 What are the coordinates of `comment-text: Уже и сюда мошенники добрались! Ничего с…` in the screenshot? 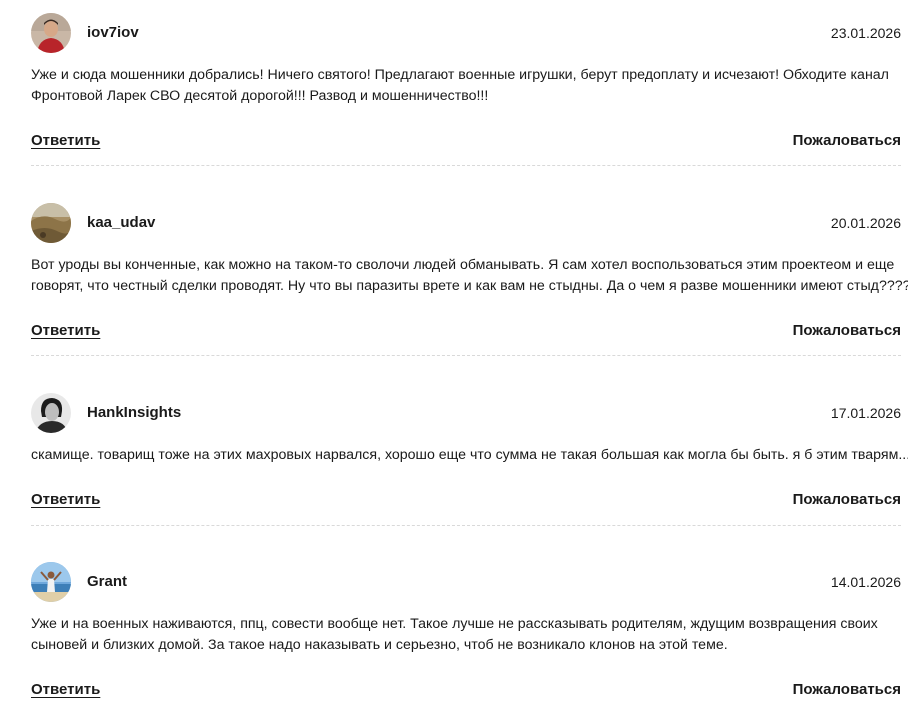 It's located at (466, 86).